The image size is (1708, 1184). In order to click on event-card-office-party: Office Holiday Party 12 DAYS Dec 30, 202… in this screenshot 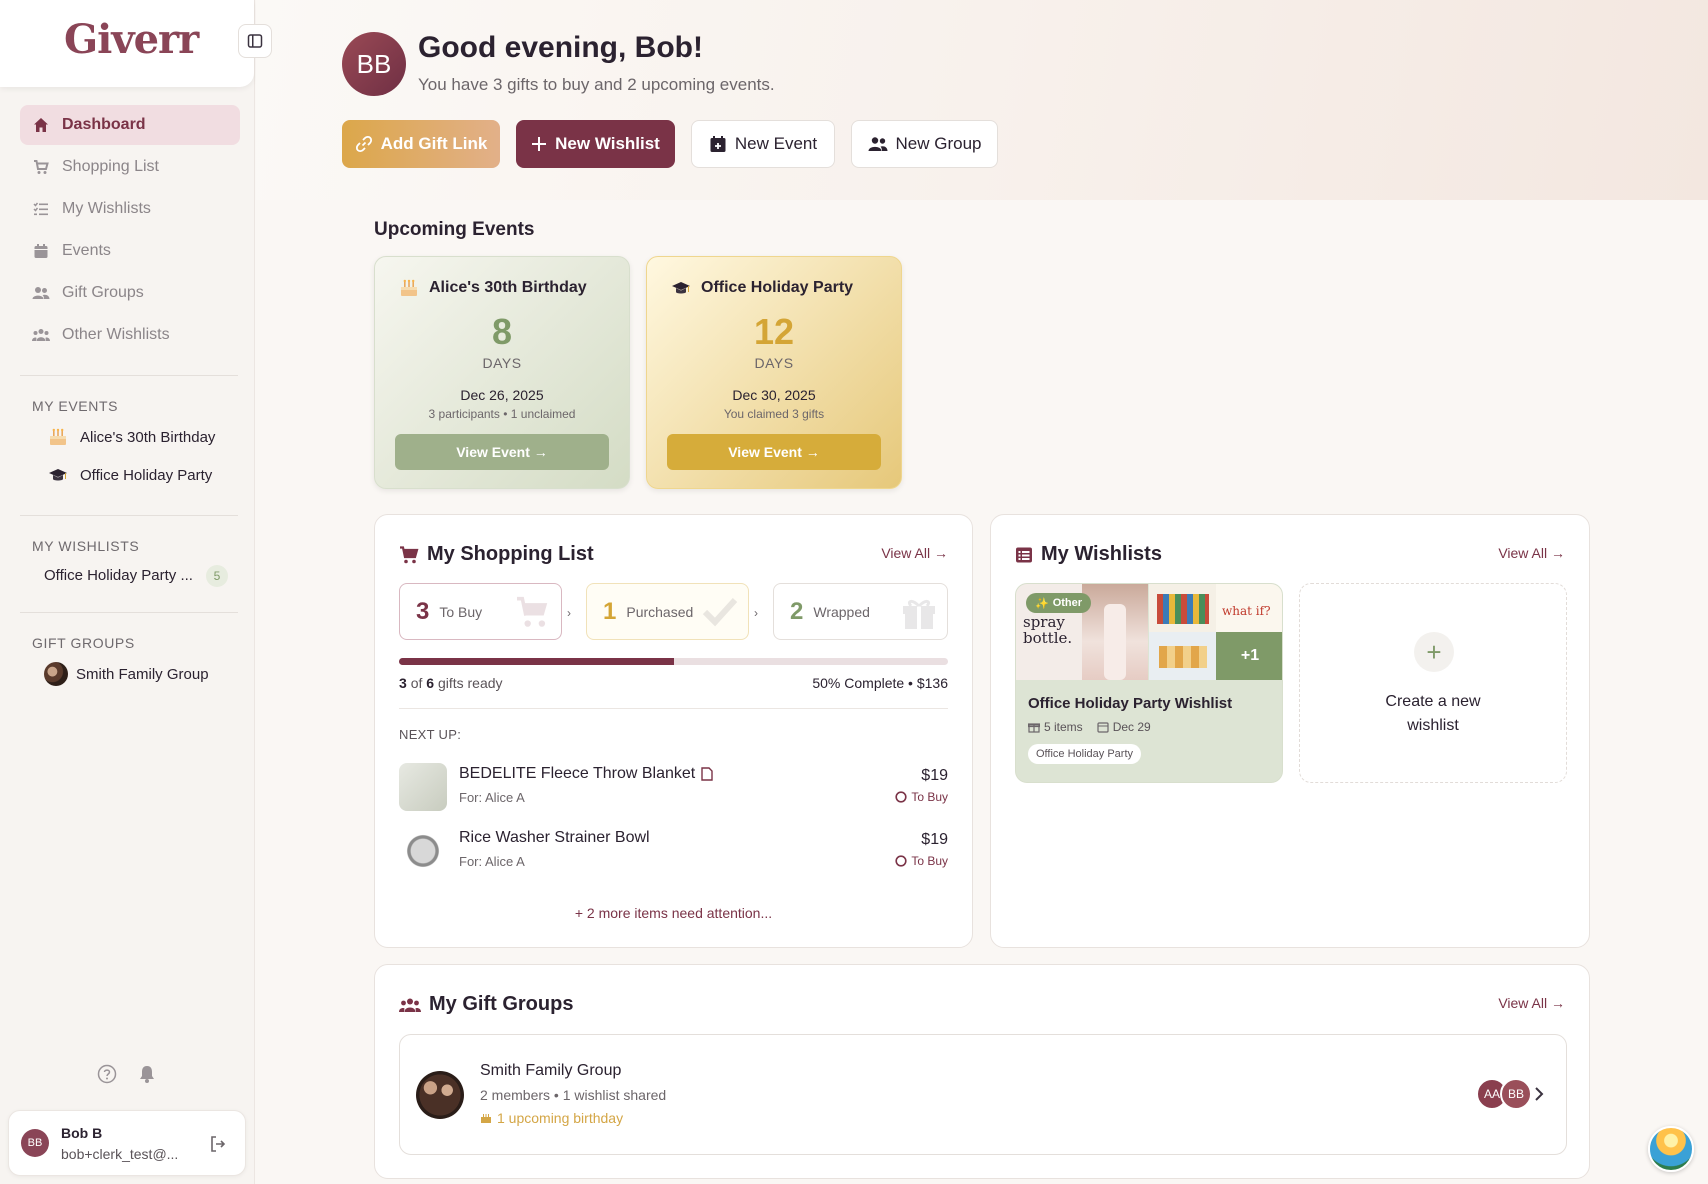, I will do `click(774, 372)`.